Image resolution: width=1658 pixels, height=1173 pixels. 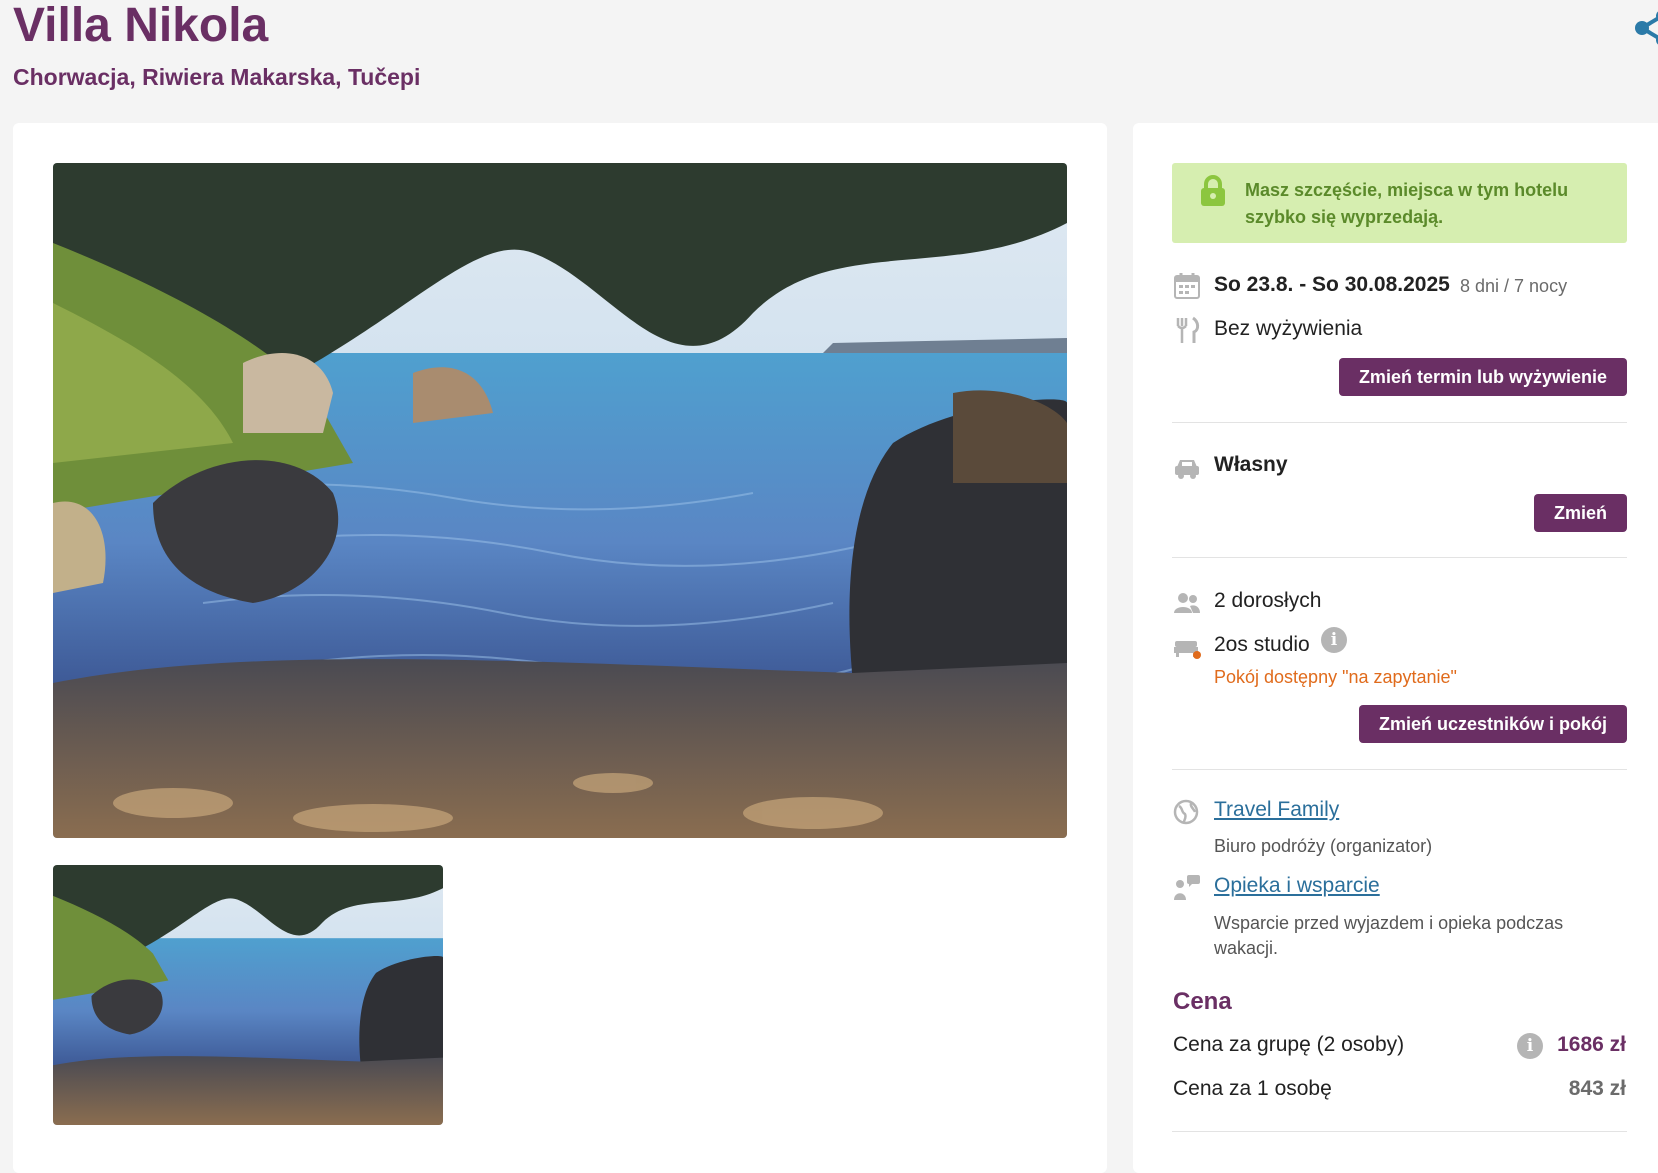 What do you see at coordinates (1268, 600) in the screenshot?
I see `adults-count: 2 dorosłych` at bounding box center [1268, 600].